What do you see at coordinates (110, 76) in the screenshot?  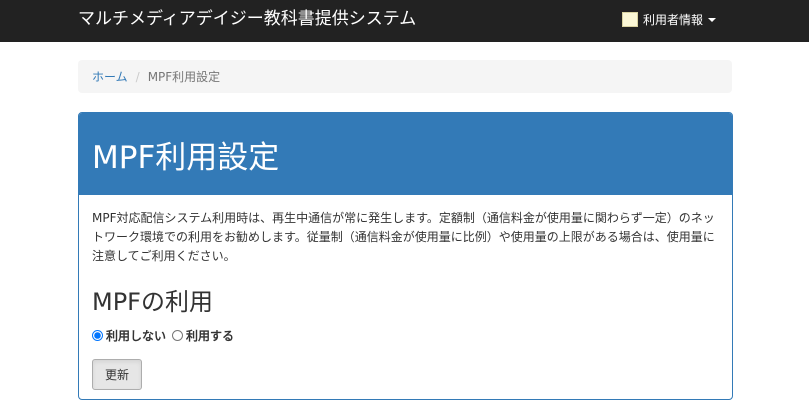 I see `breadcrumb-home-link: ホーム` at bounding box center [110, 76].